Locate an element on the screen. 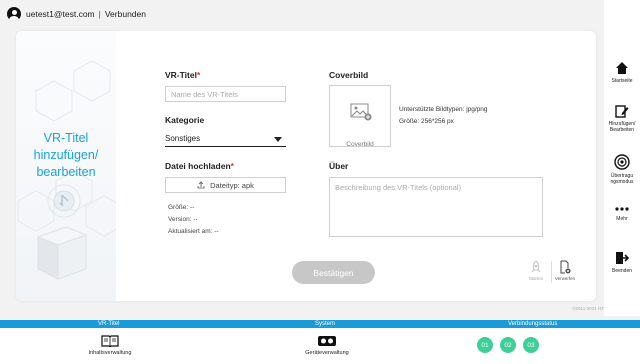 The height and width of the screenshot is (364, 640). user-email: uetest1@test.com is located at coordinates (60, 14).